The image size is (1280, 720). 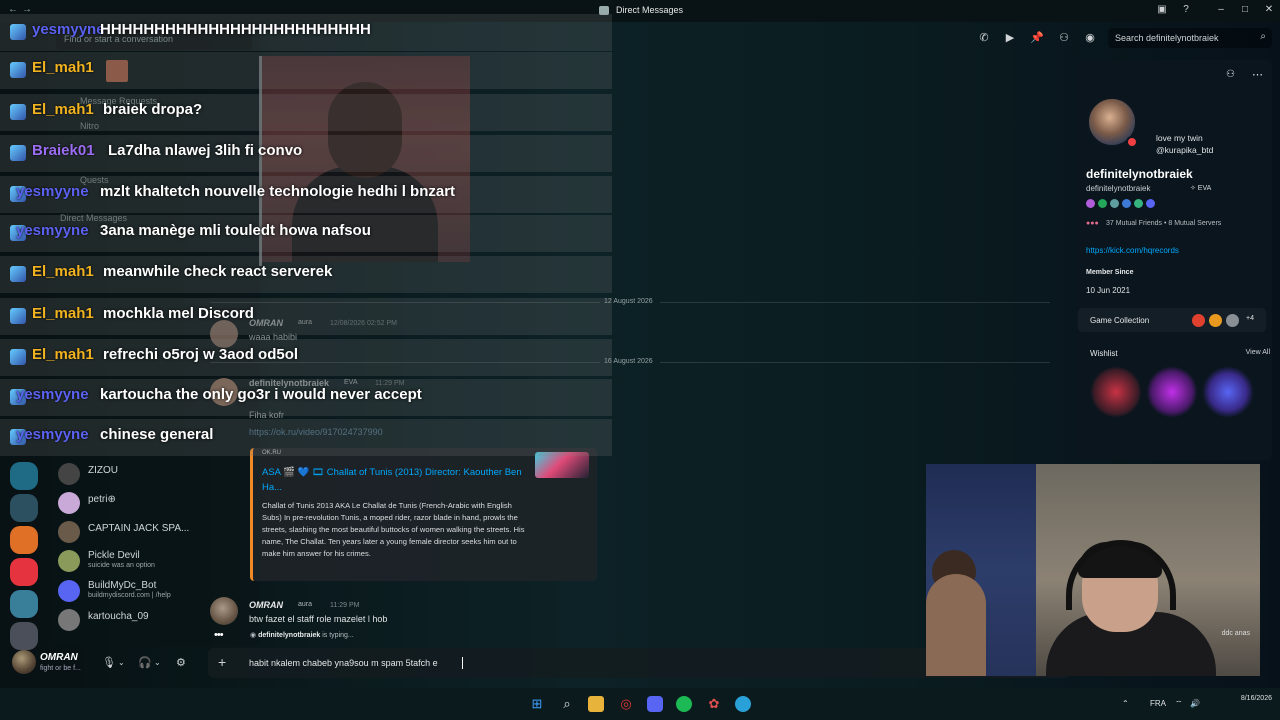 I want to click on file-explorer-icon, so click(x=596, y=704).